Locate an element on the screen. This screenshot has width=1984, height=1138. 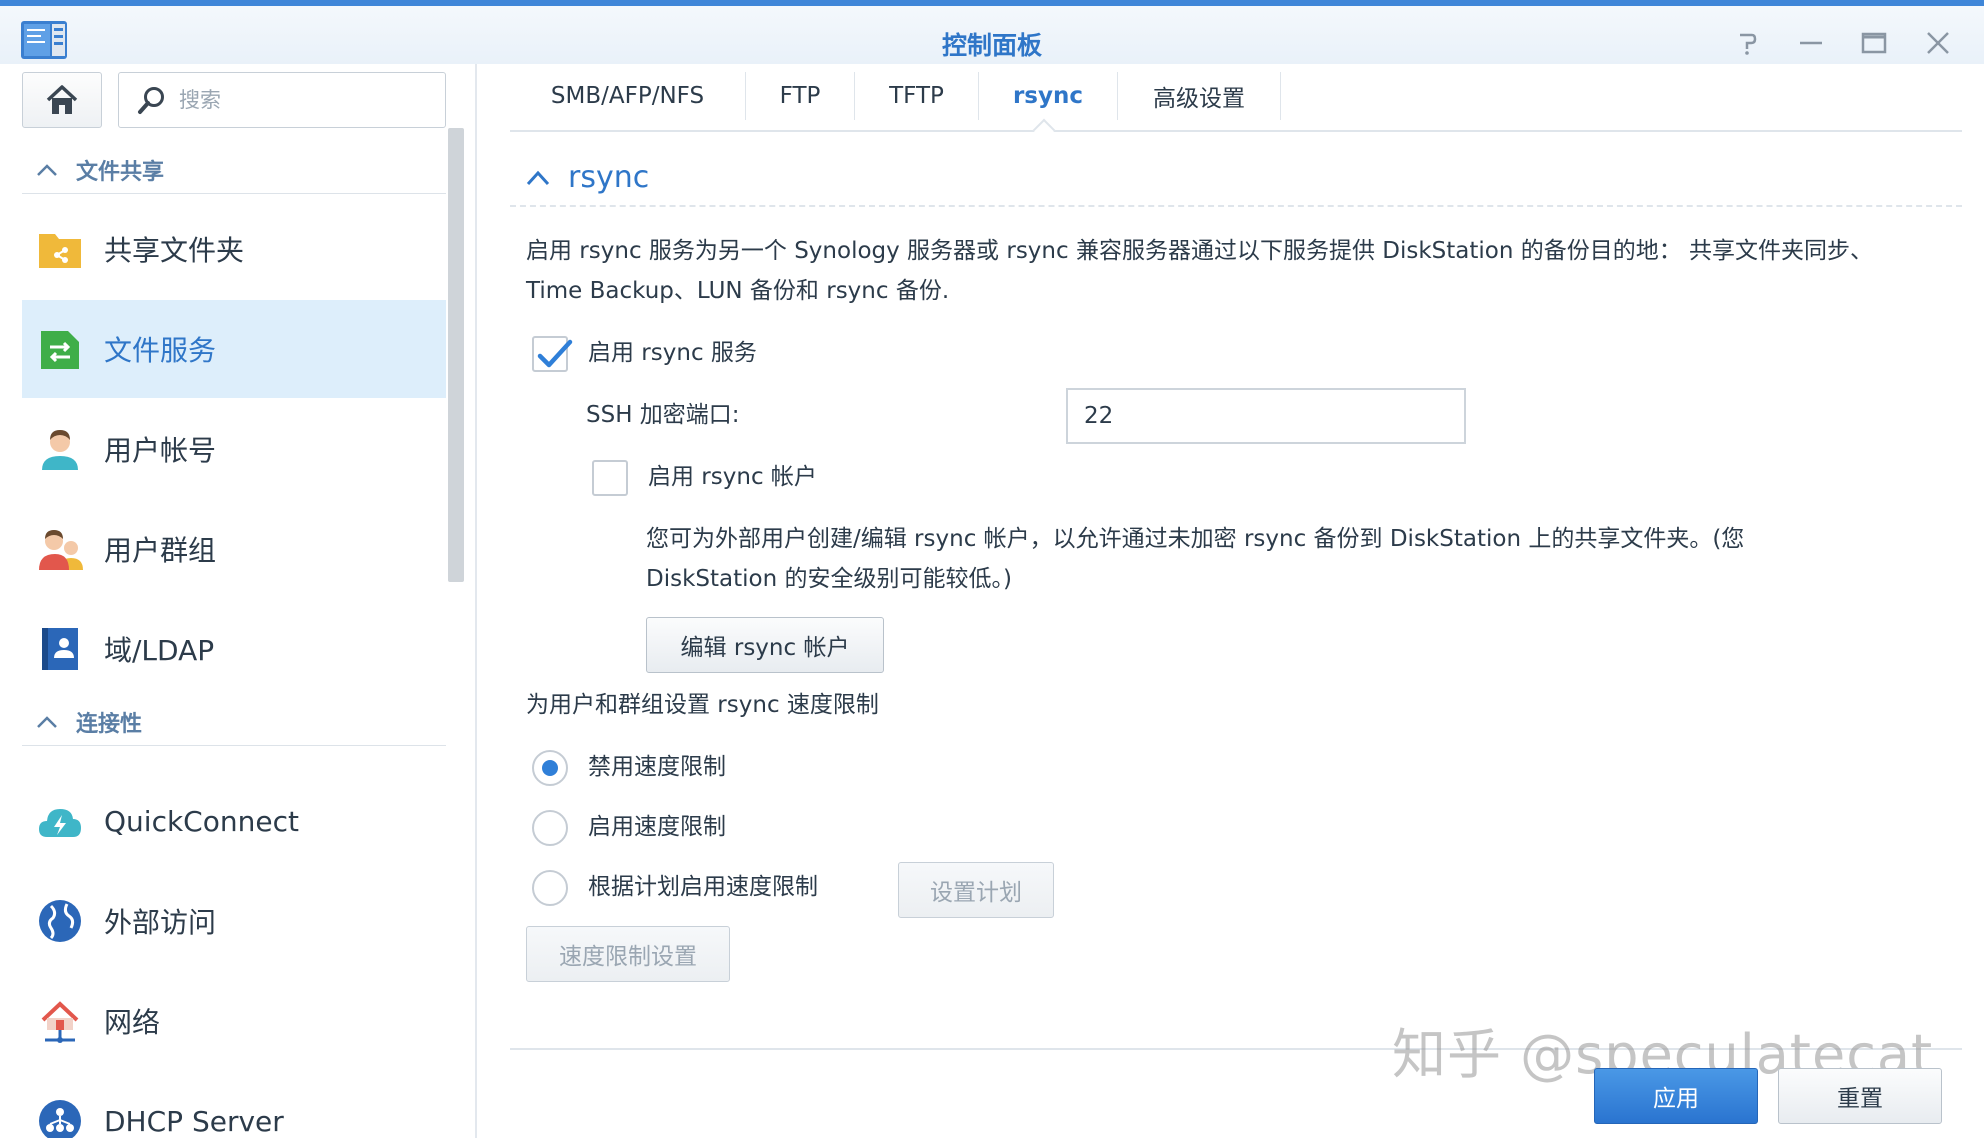
scheduled-speed-limit-label: 根据计划启用速度限制 is located at coordinates (703, 887).